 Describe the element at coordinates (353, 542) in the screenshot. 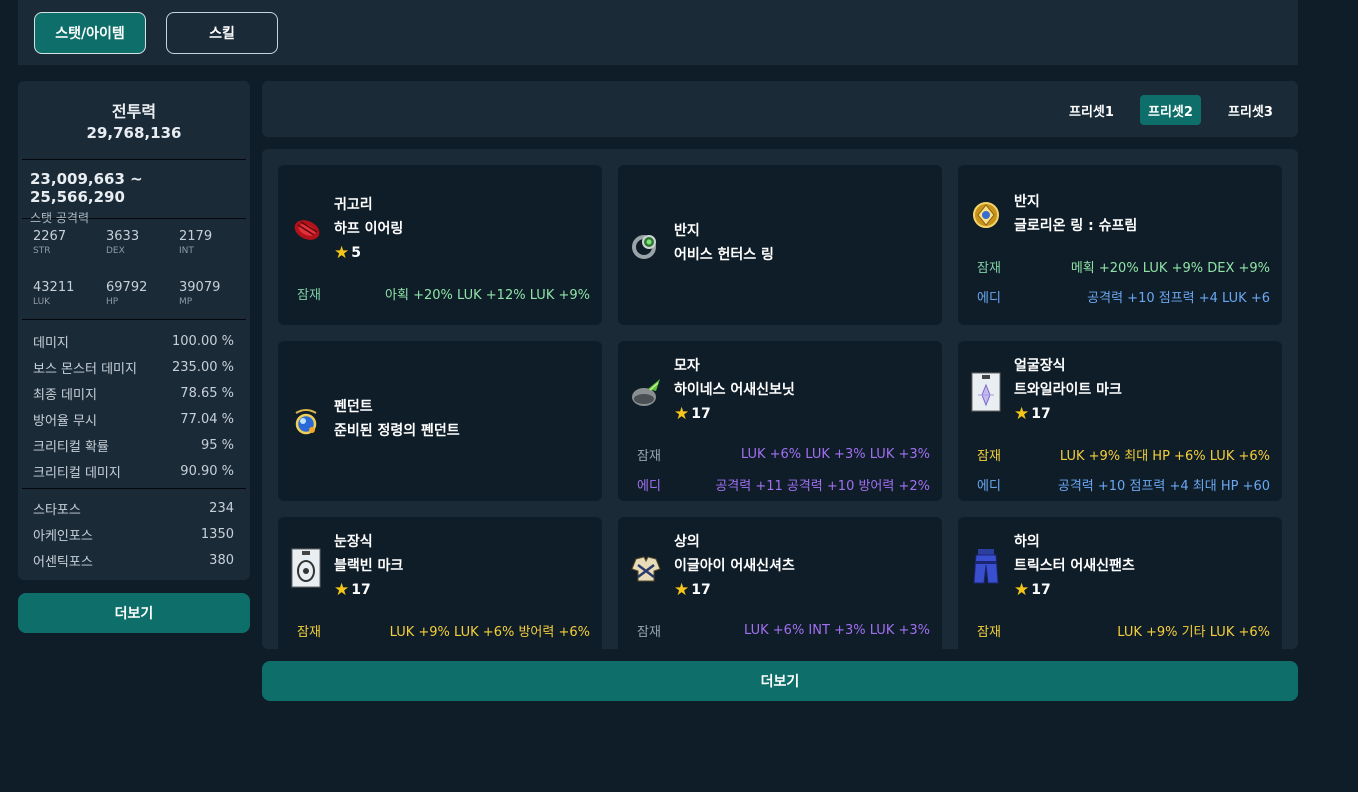

I see `item-type: 눈장식` at that location.